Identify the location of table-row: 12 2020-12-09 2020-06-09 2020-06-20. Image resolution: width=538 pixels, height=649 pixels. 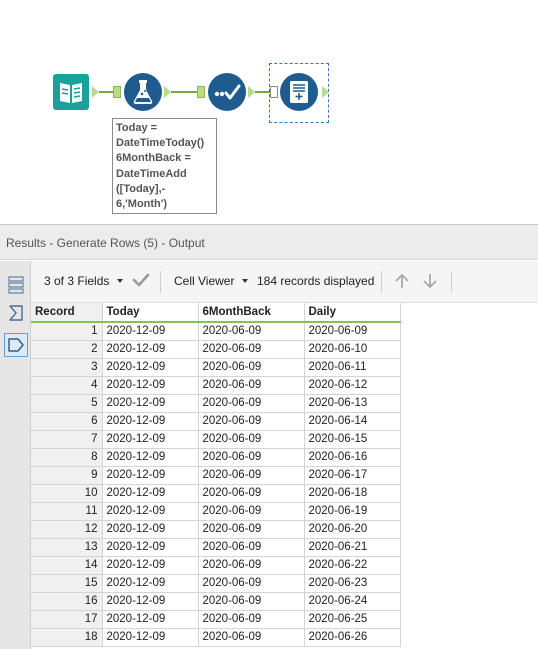
(216, 529).